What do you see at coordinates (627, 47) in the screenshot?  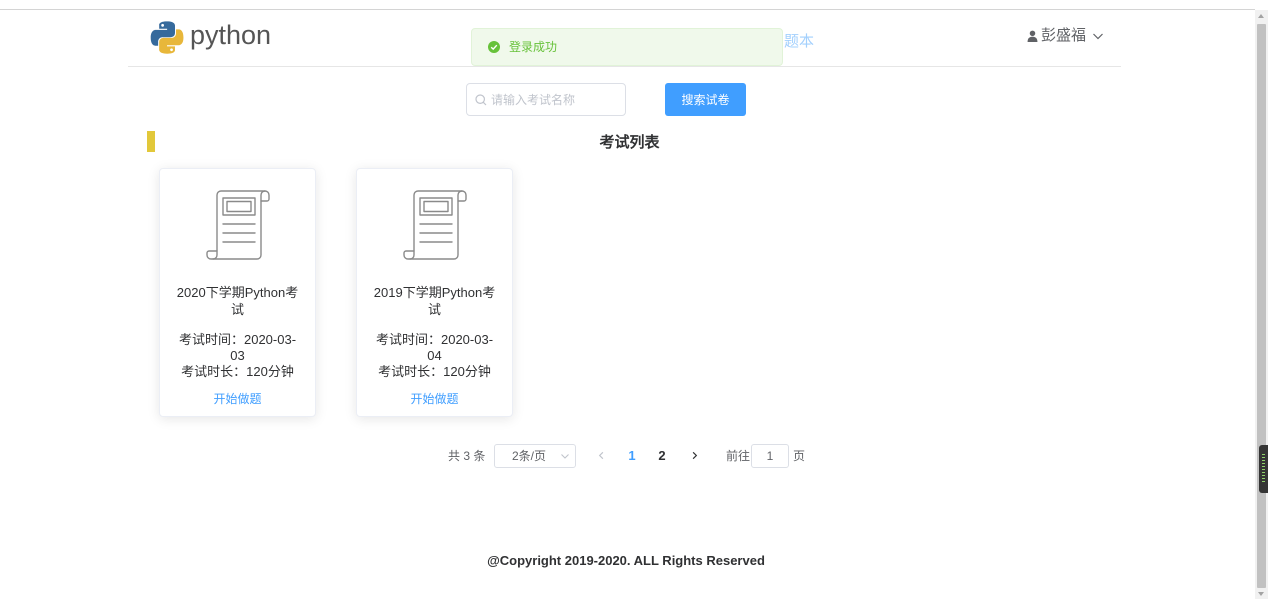 I see `login-success-toast: 登录成功` at bounding box center [627, 47].